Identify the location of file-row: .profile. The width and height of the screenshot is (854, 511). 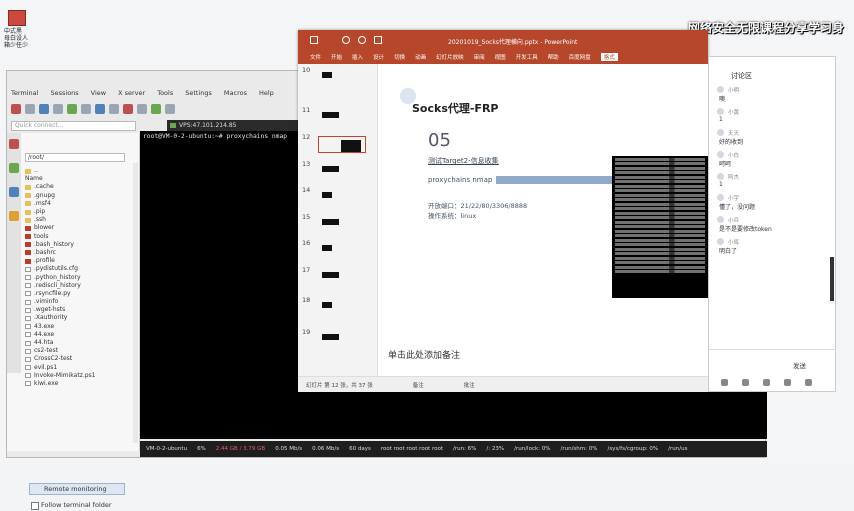
(79, 261).